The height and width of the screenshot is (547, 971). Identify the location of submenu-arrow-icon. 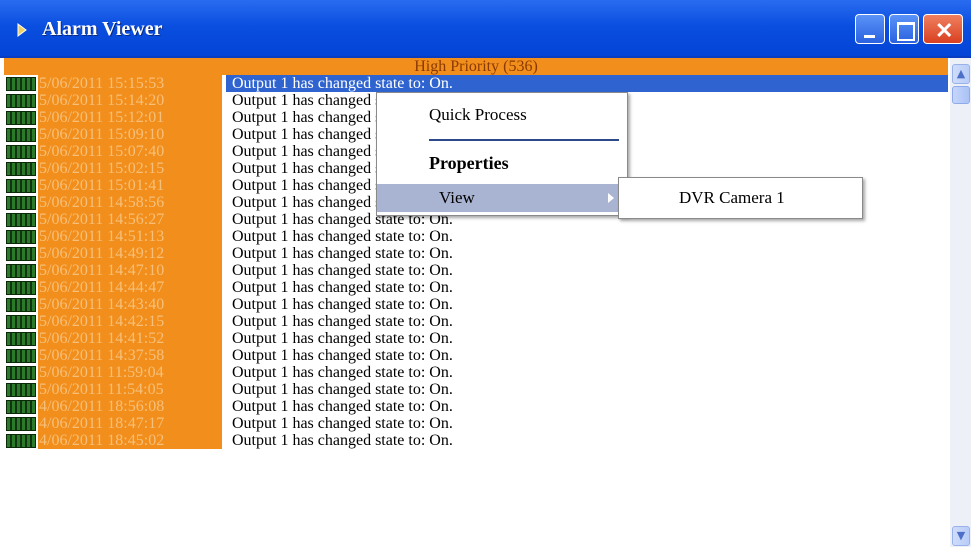
(611, 198).